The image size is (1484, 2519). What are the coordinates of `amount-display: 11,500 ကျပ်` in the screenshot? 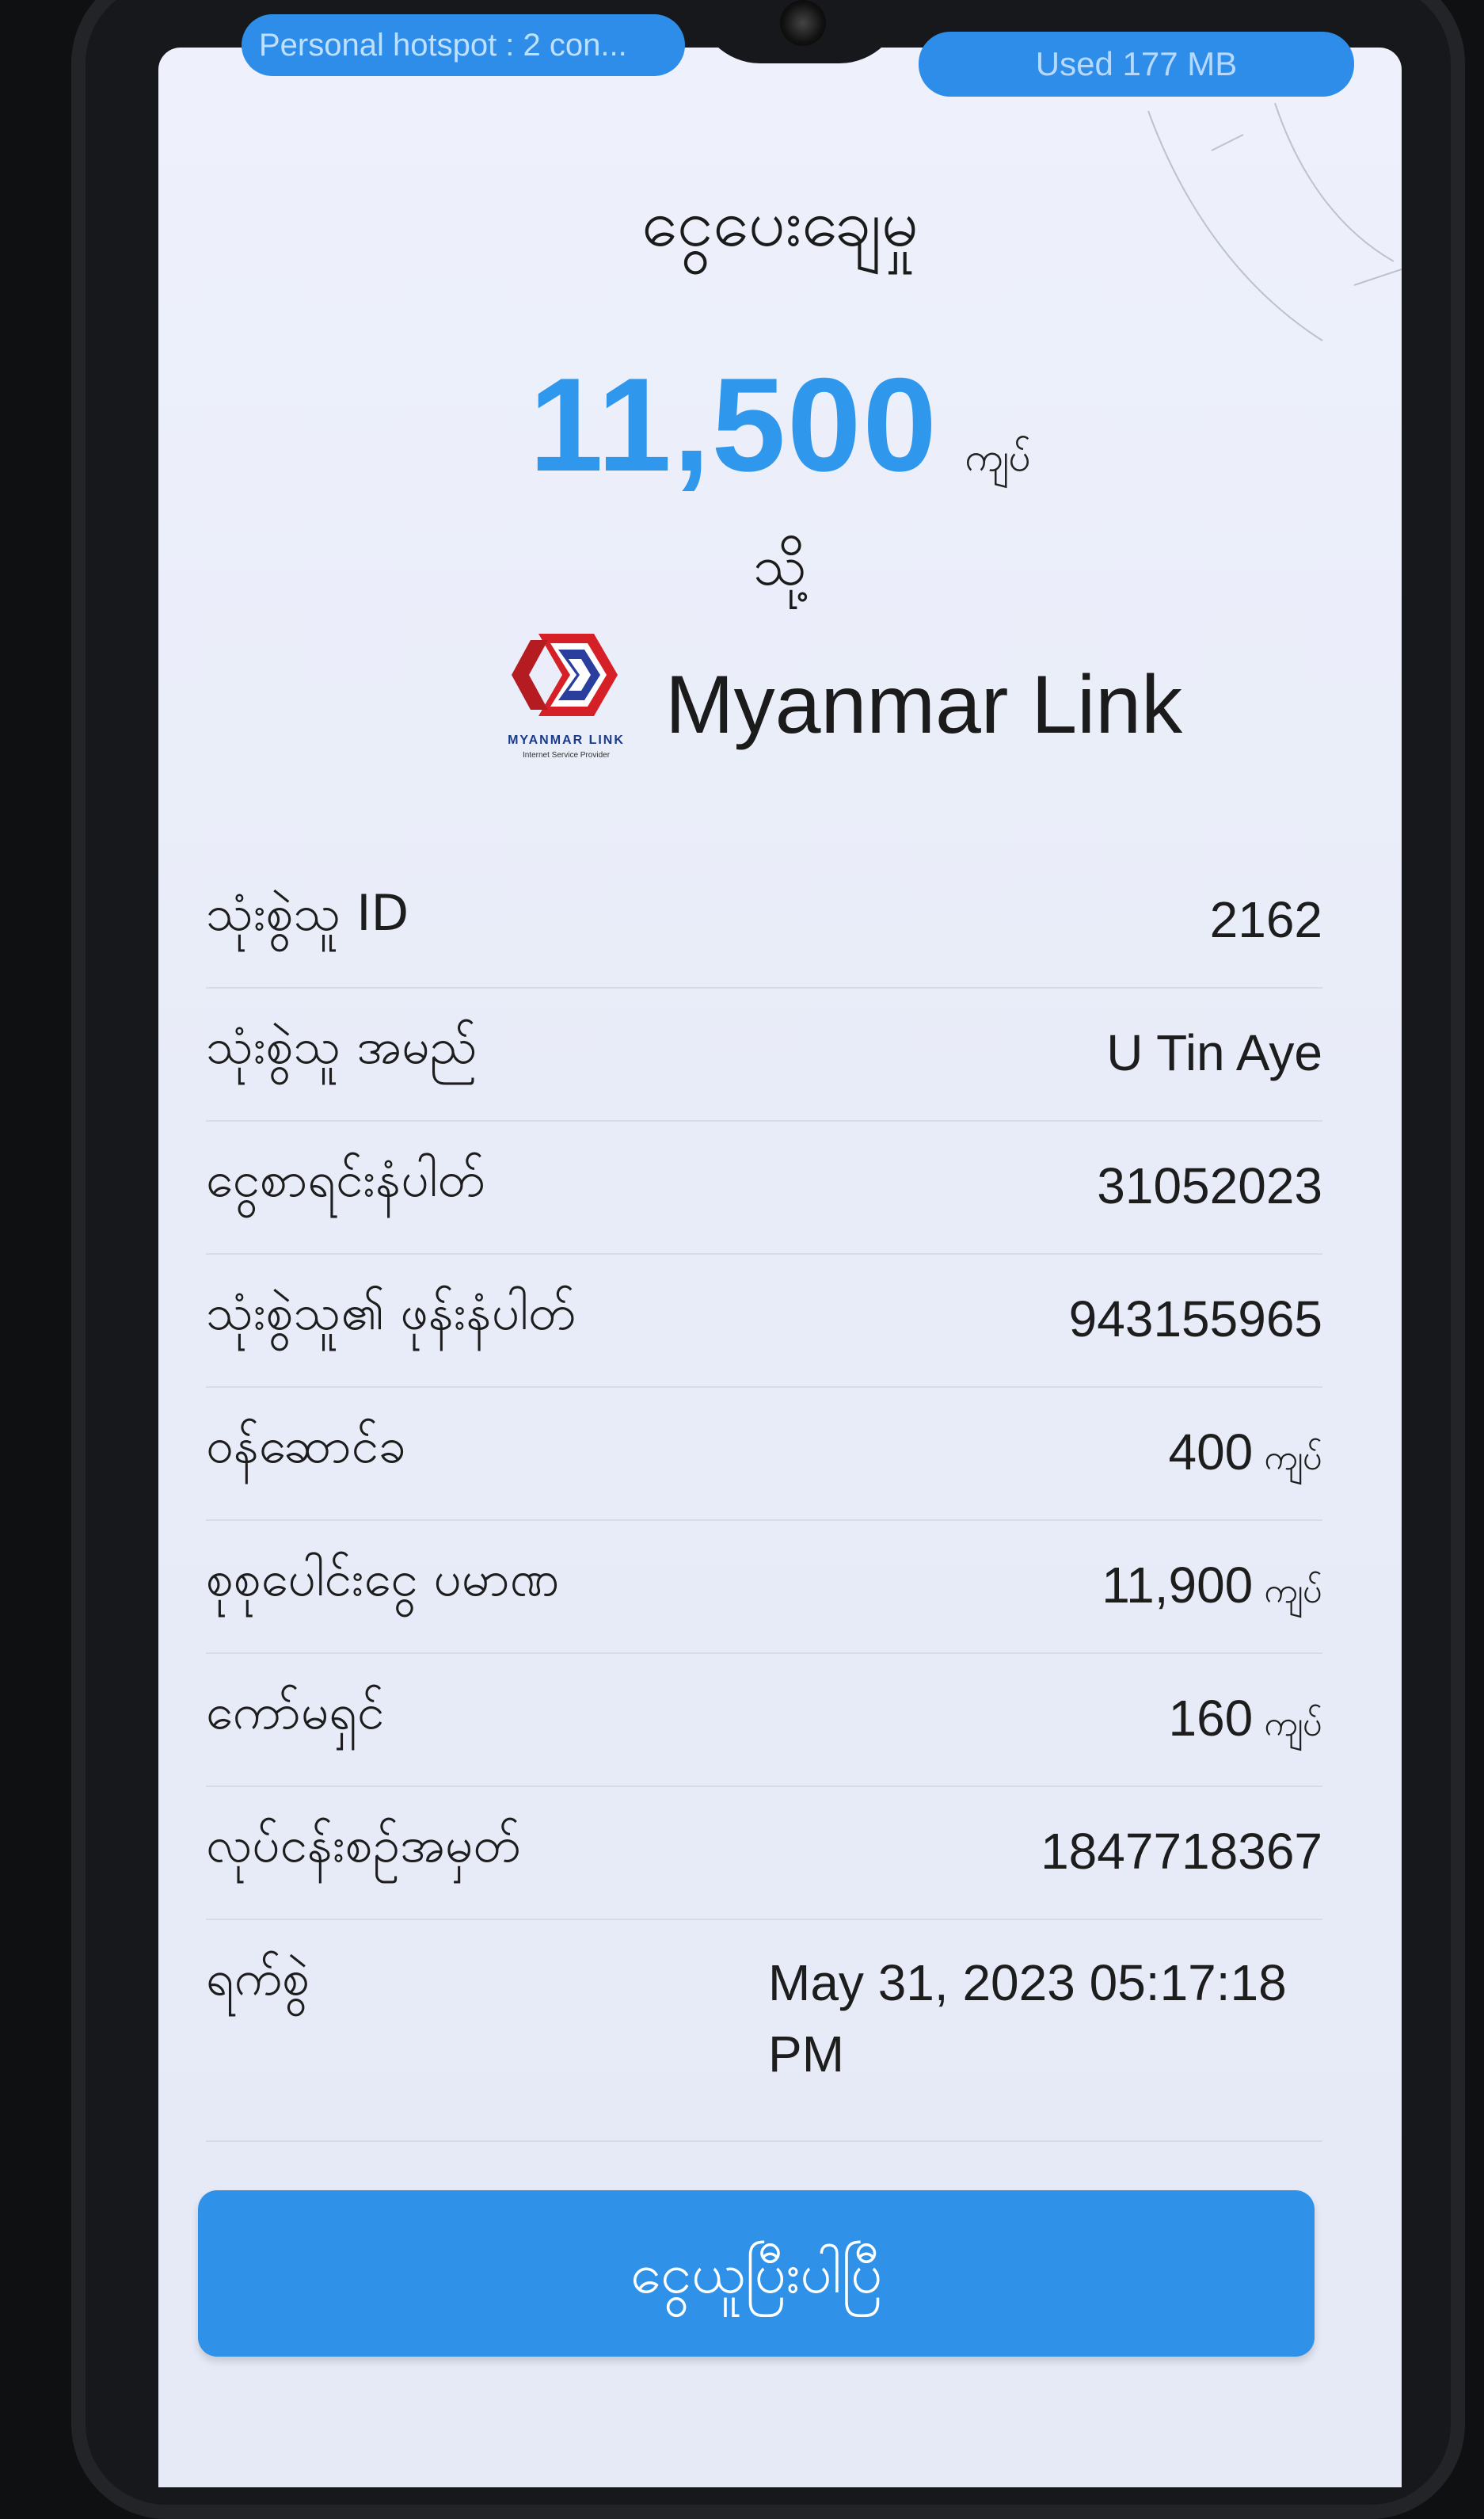 It's located at (780, 425).